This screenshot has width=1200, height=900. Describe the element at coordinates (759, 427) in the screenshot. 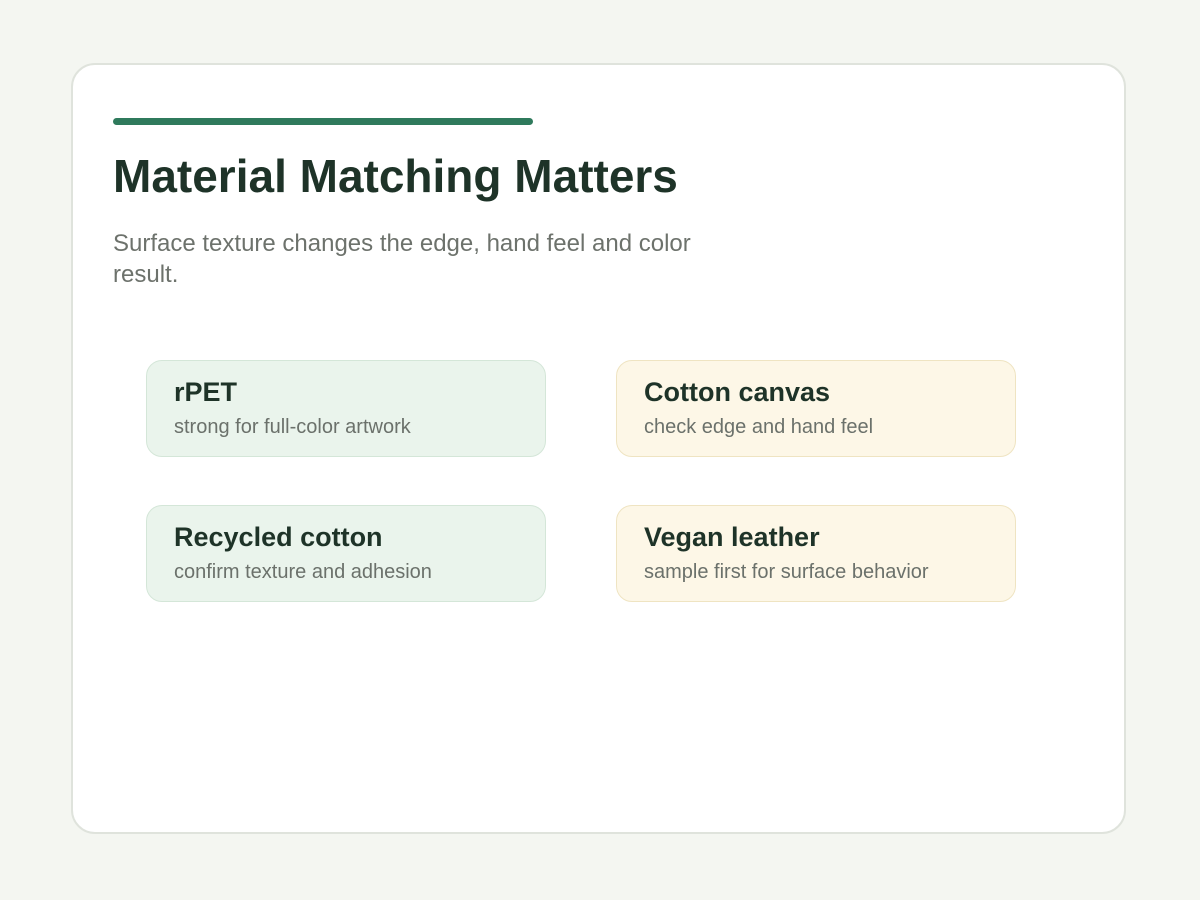

I see `material-note: check edge and hand feel` at that location.